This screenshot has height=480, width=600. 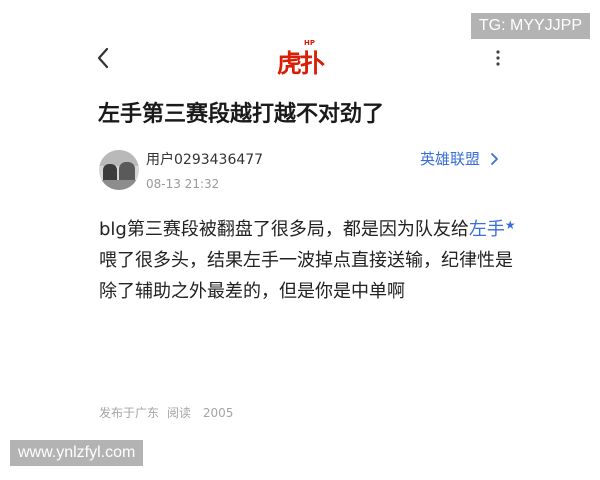 What do you see at coordinates (183, 184) in the screenshot?
I see `post-timestamp: 08-13 21:32` at bounding box center [183, 184].